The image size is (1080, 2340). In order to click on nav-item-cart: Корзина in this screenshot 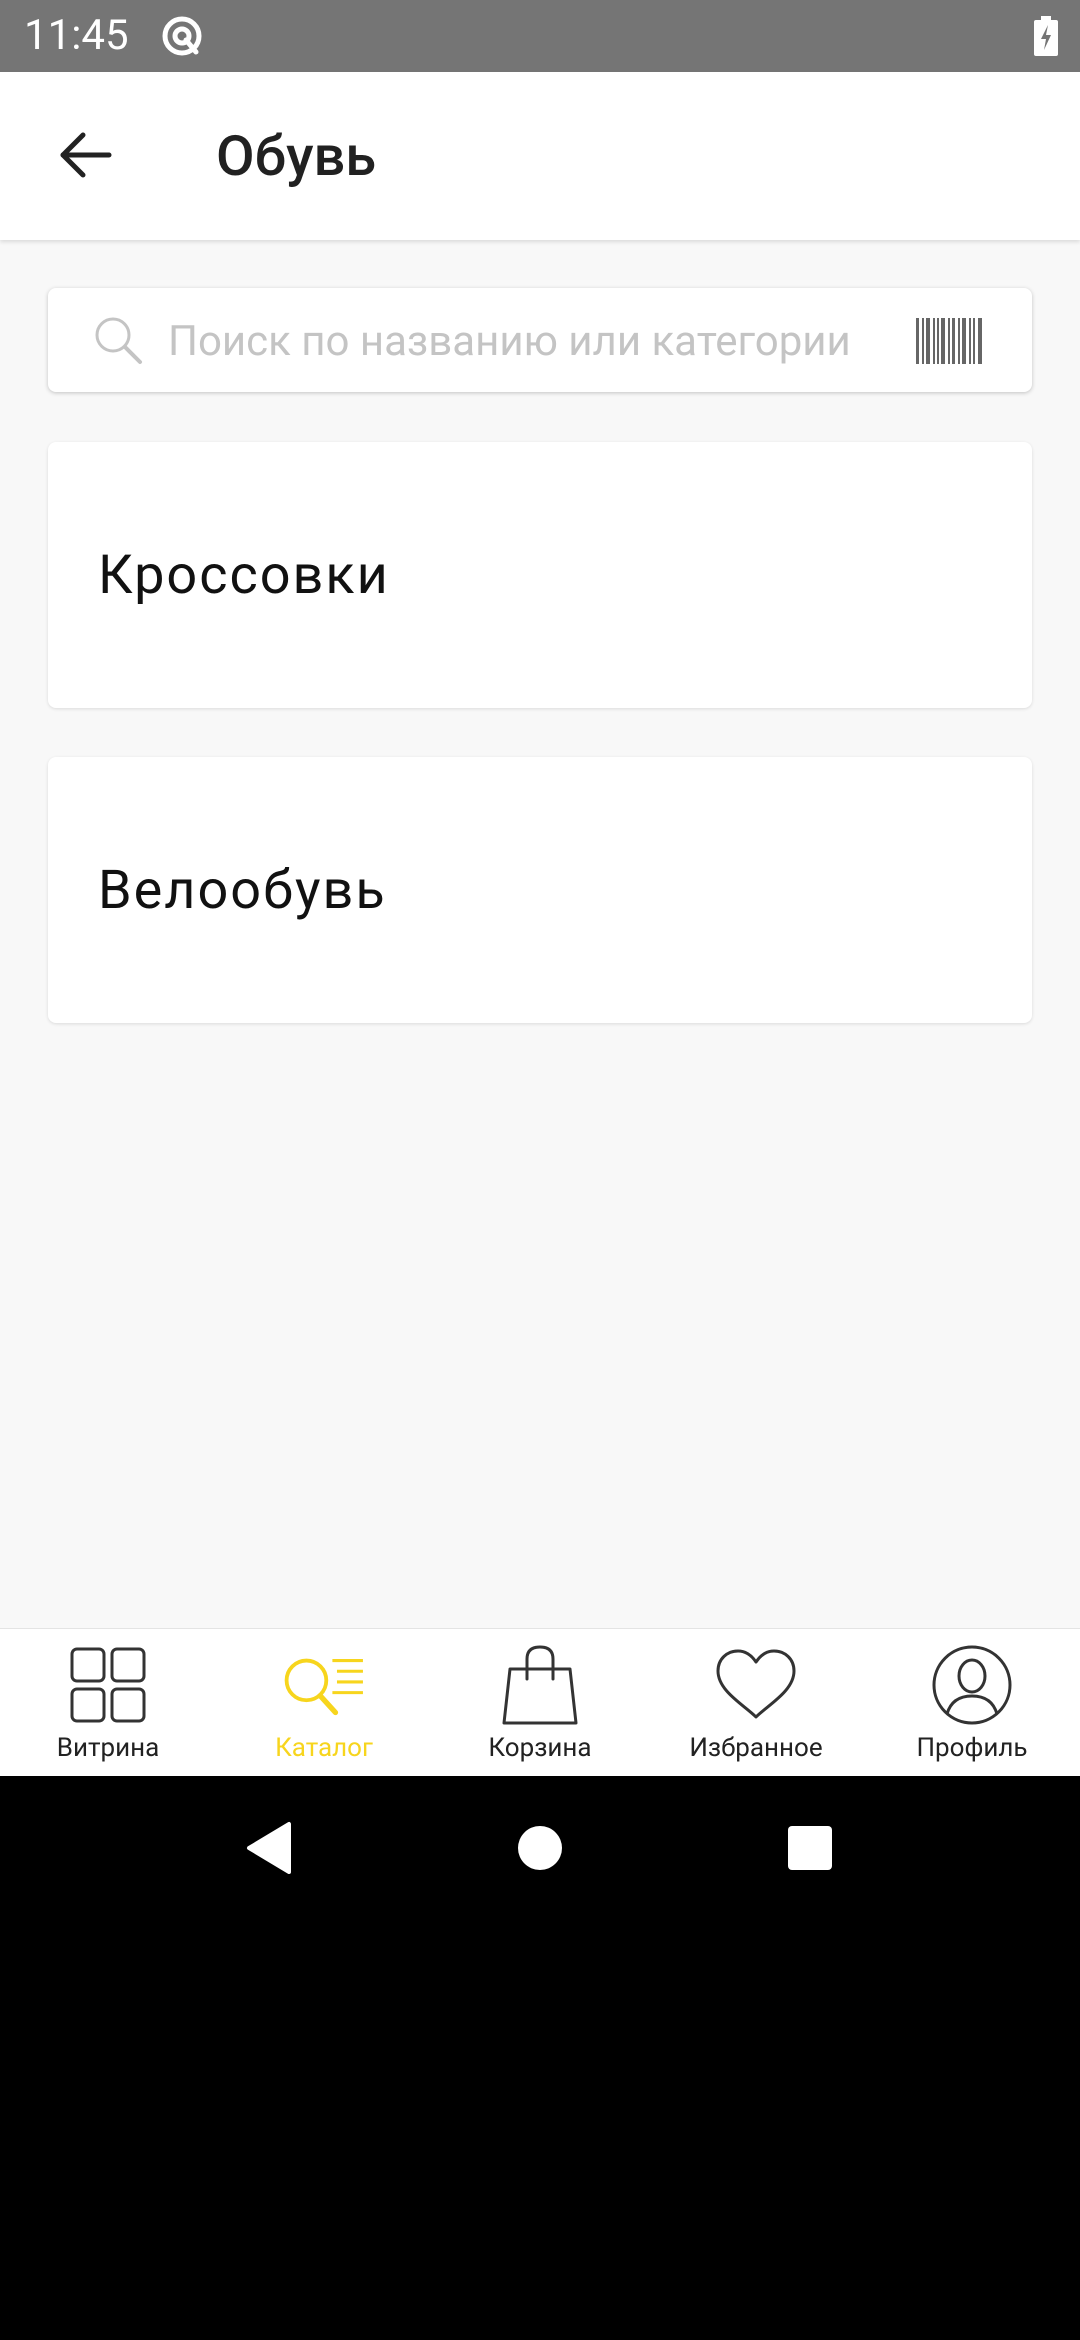, I will do `click(540, 1703)`.